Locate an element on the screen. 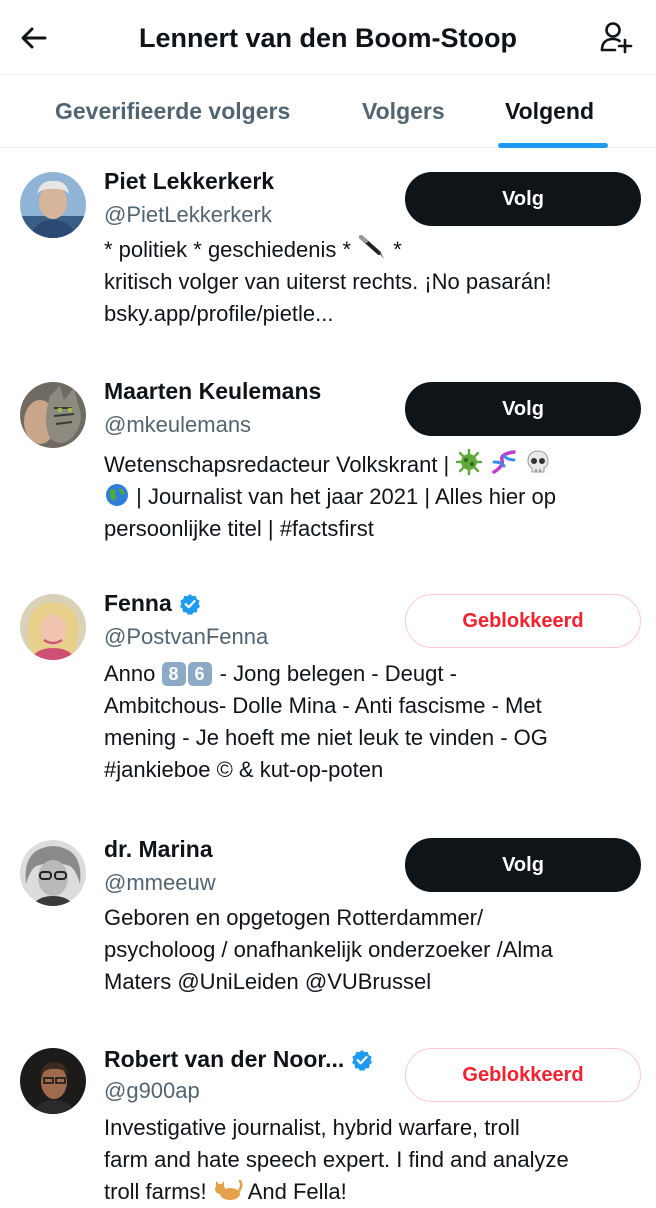  tab-verified-followers: Geverifieerde volgers is located at coordinates (172, 111).